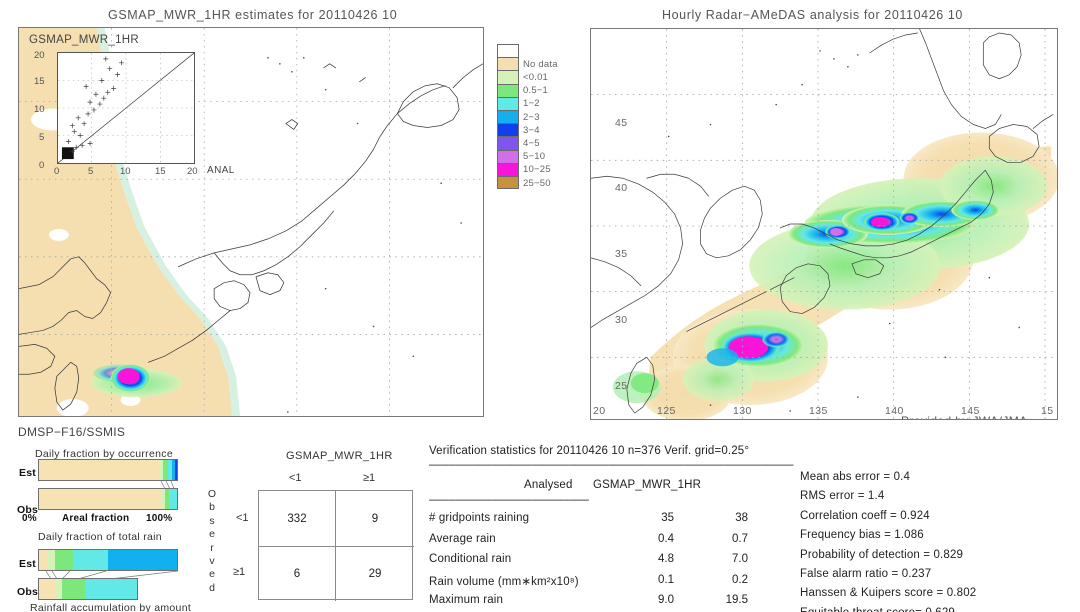  Describe the element at coordinates (96, 518) in the screenshot. I see `occurrence-axis-center: Areal fraction` at that location.